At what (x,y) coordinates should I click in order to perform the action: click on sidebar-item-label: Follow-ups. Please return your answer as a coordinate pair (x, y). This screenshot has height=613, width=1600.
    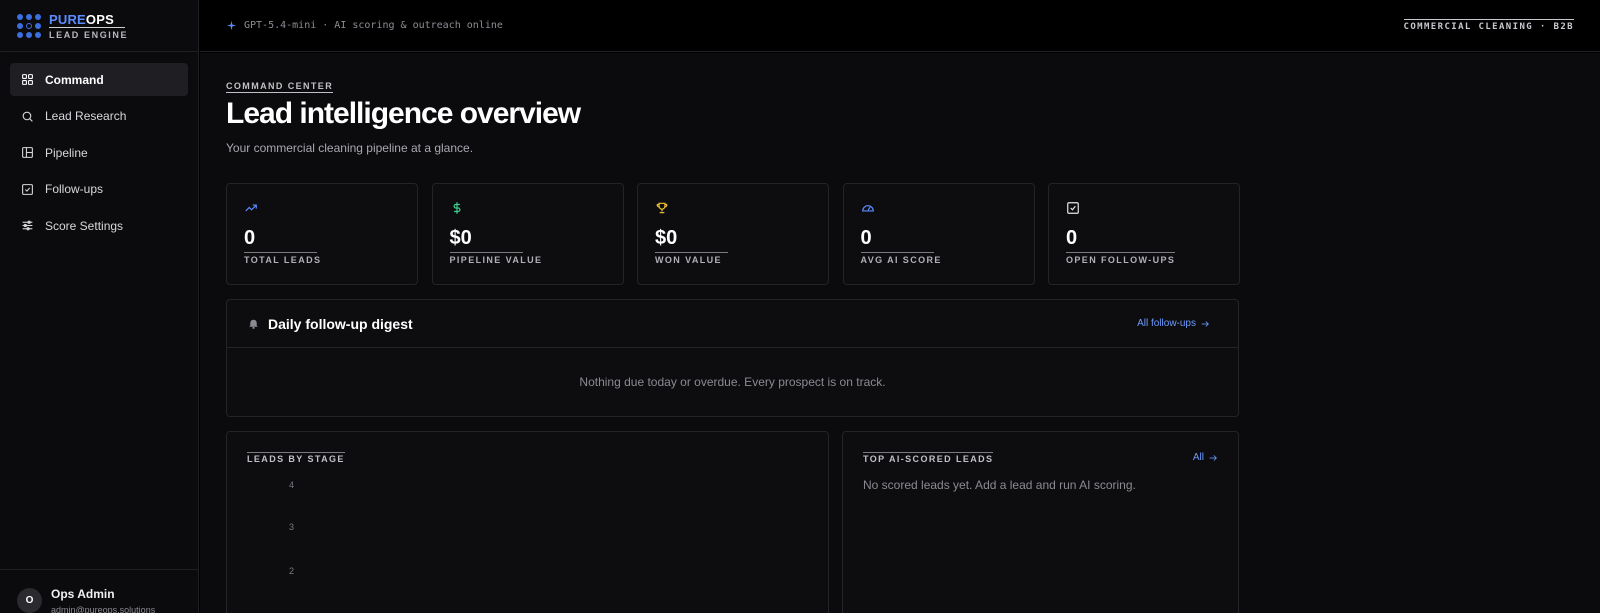
    Looking at the image, I should click on (74, 189).